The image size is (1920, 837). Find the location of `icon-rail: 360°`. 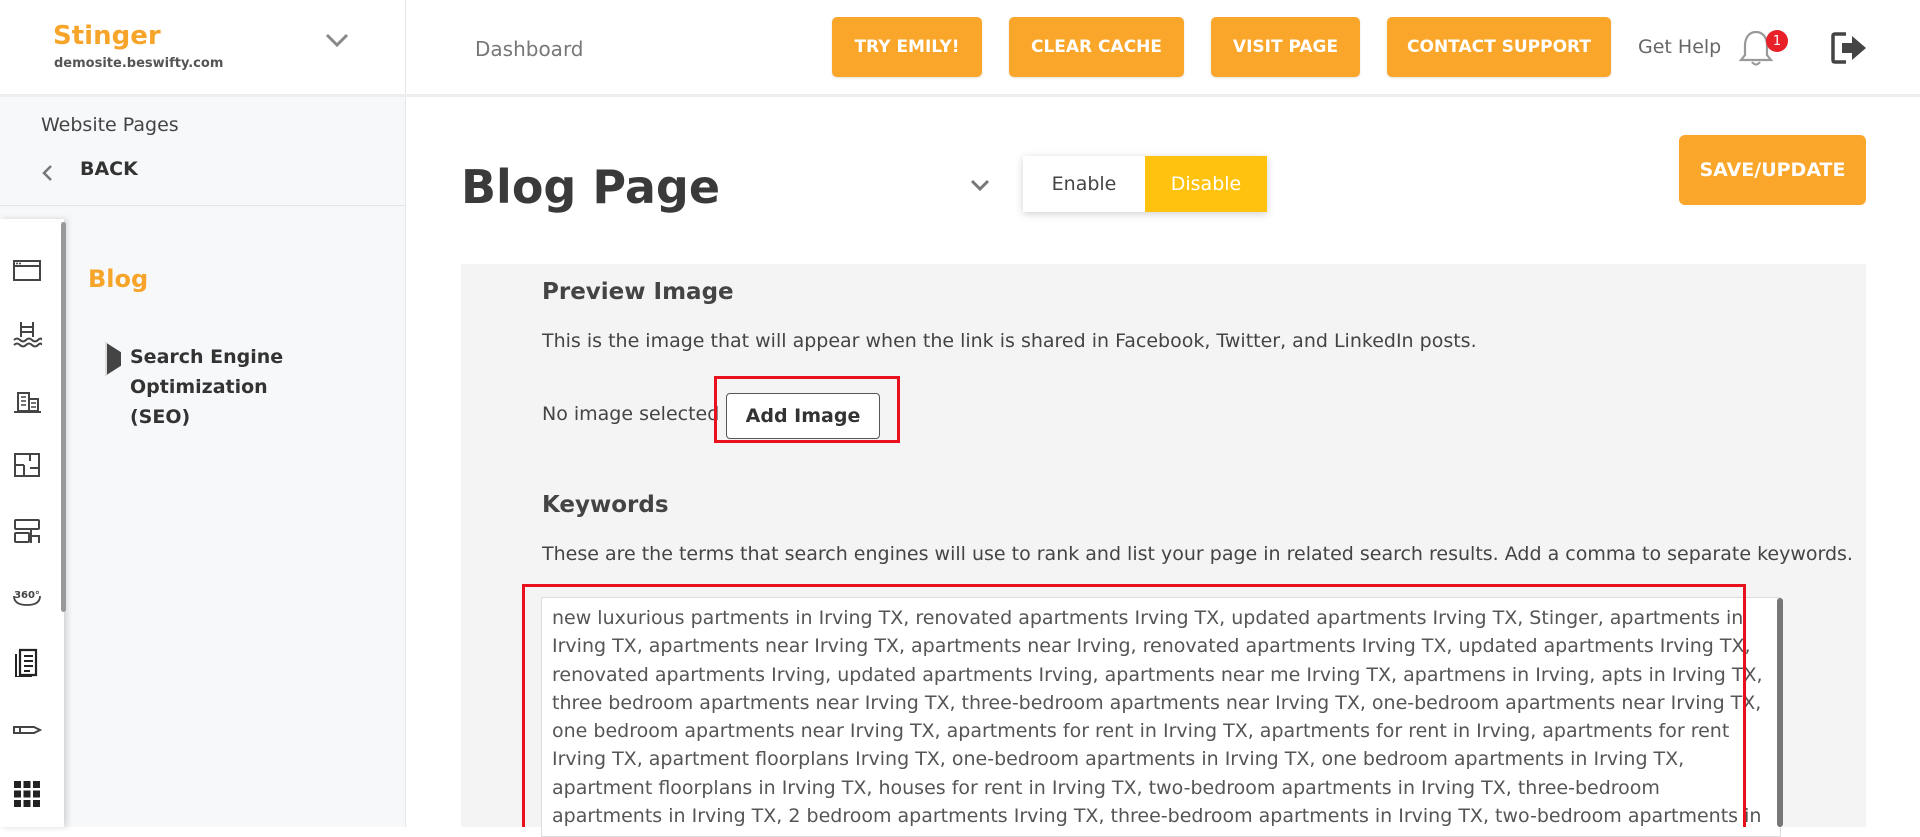

icon-rail: 360° is located at coordinates (32, 523).